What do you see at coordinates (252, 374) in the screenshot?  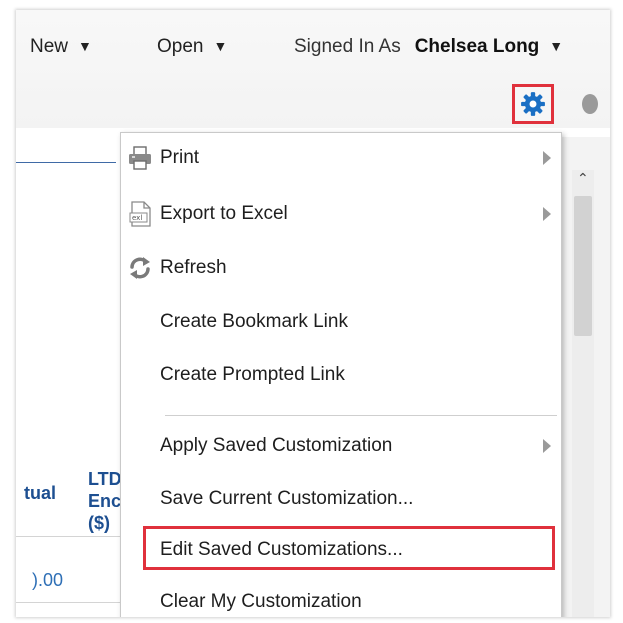 I see `menu-item-label: Create Prompted Link` at bounding box center [252, 374].